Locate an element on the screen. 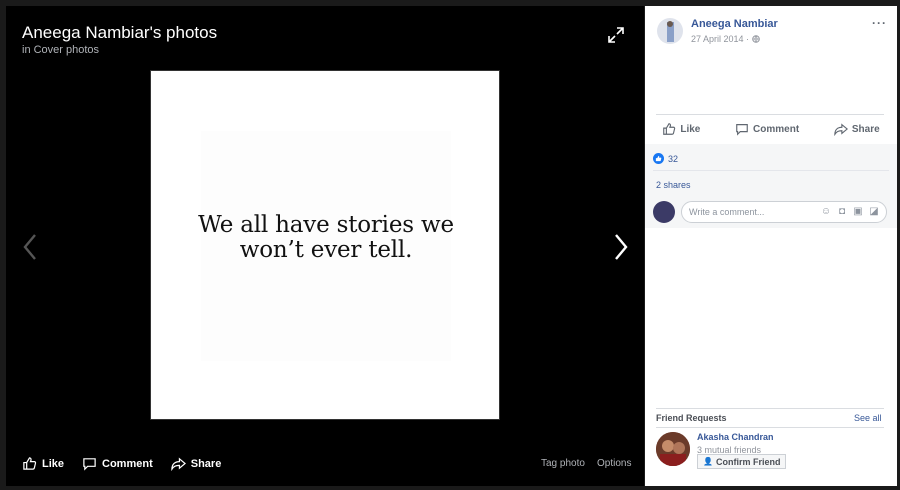 Image resolution: width=900 pixels, height=490 pixels. post-share-label: Share is located at coordinates (865, 129).